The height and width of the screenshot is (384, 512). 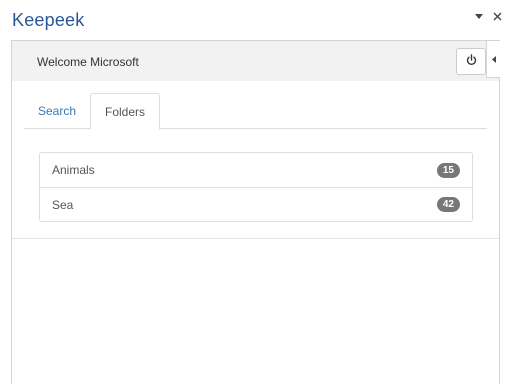 I want to click on tab-folders: Folders, so click(x=125, y=111).